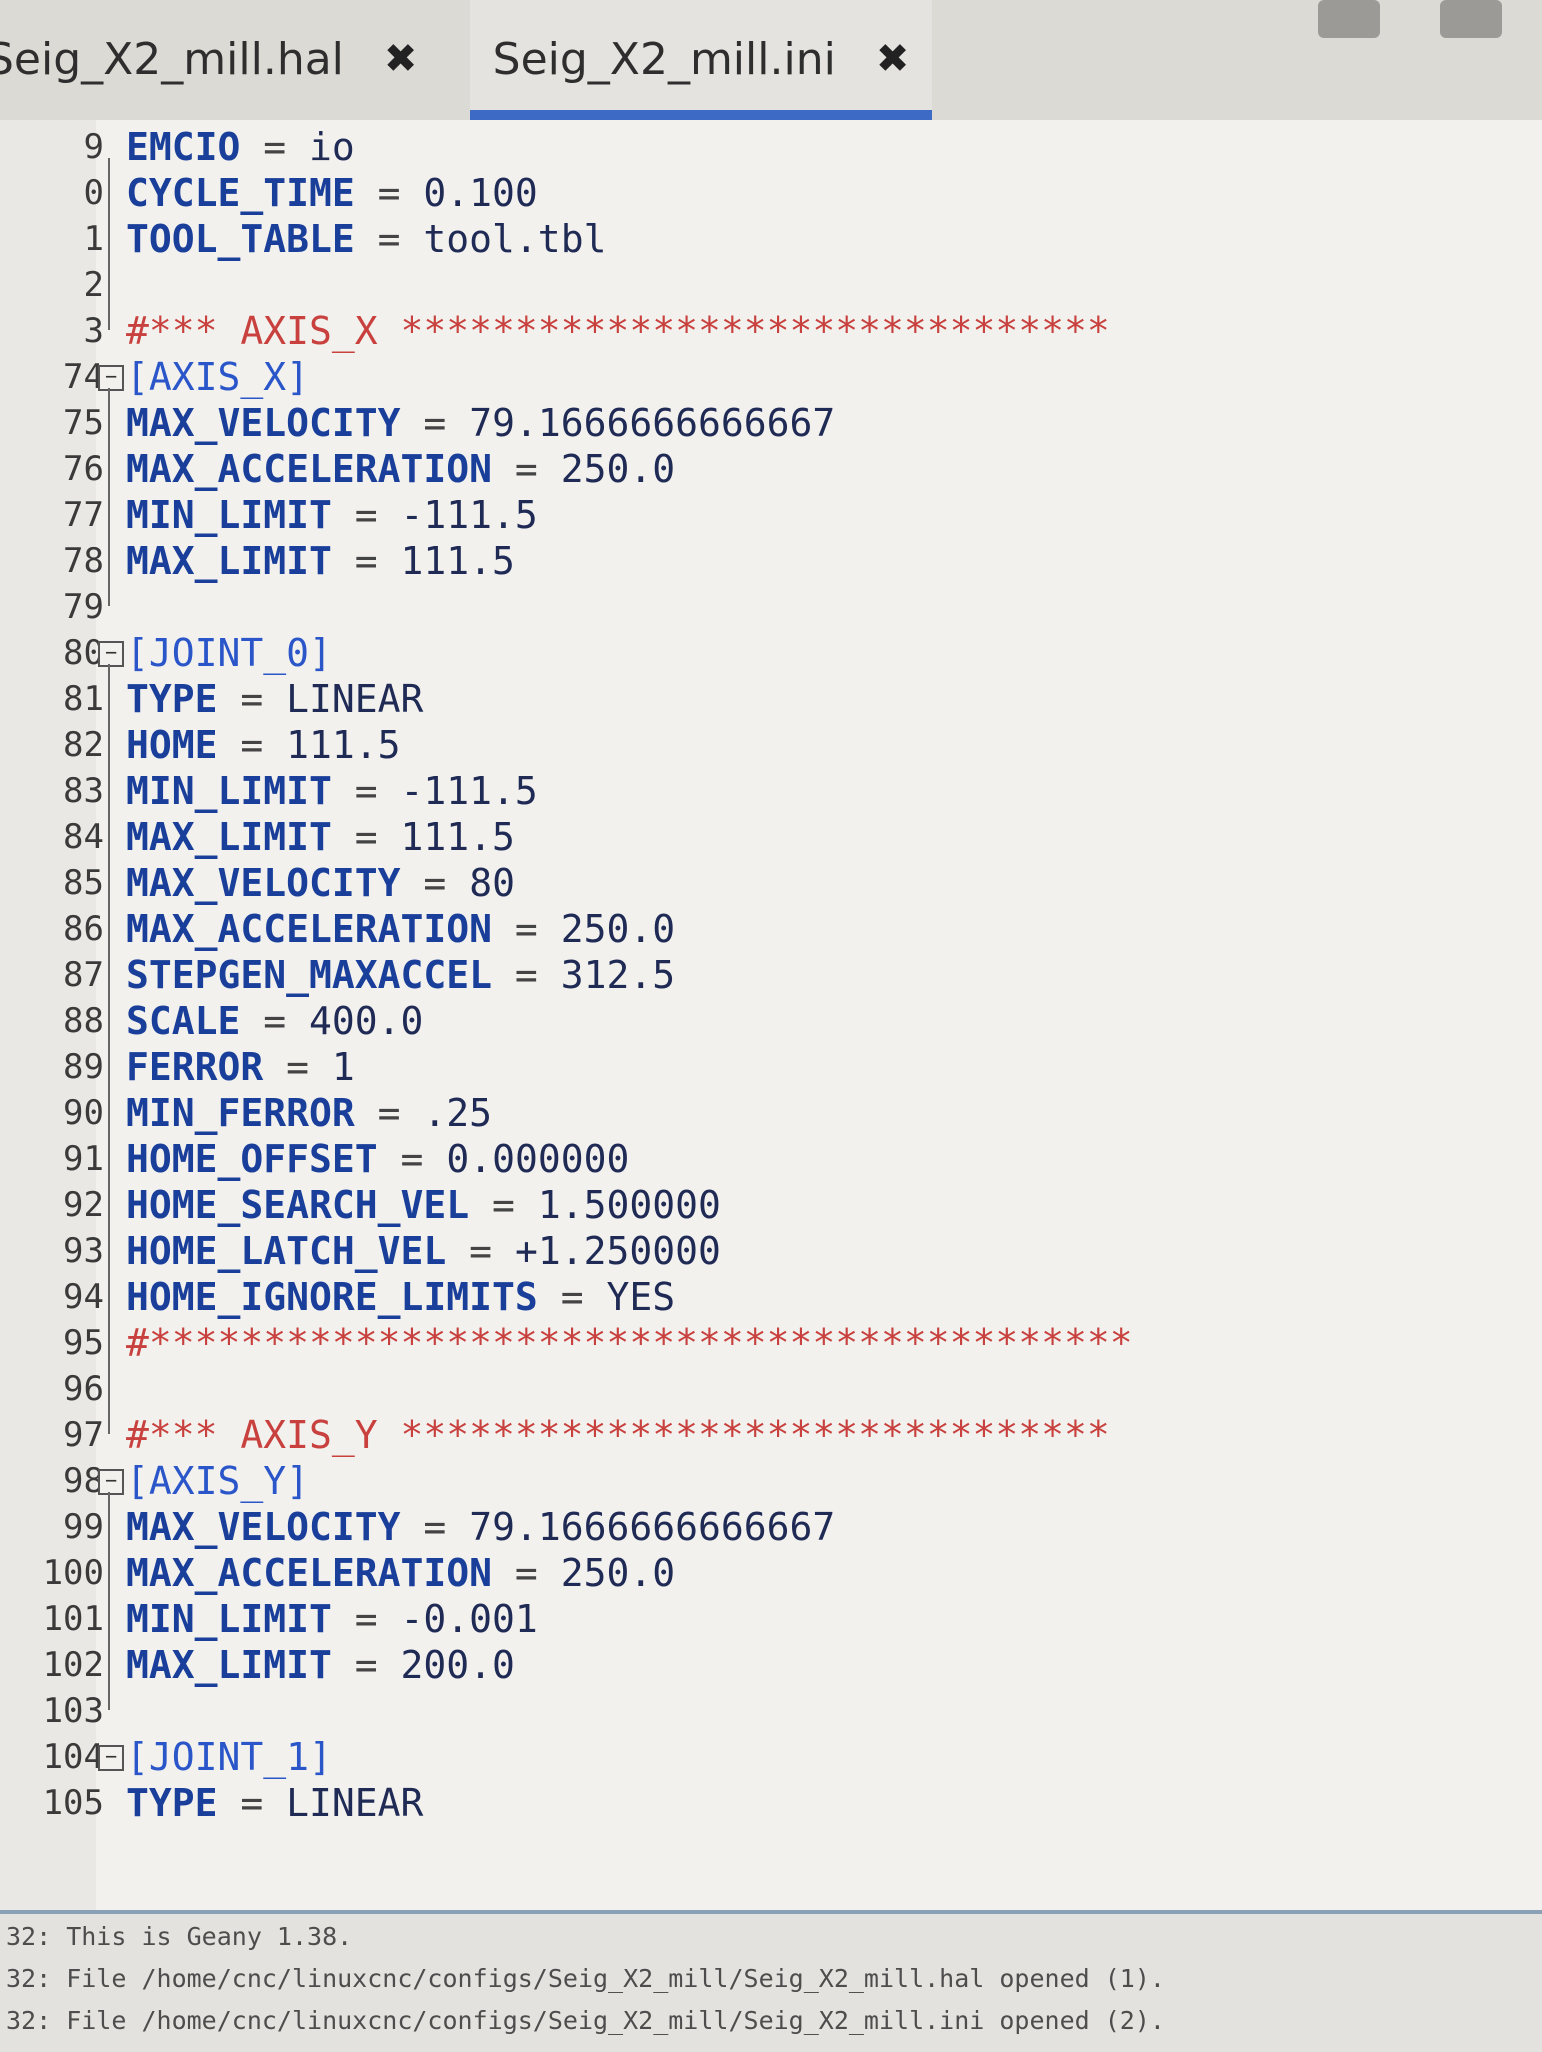 The image size is (1542, 2052). Describe the element at coordinates (93, 285) in the screenshot. I see `line-number: 2` at that location.